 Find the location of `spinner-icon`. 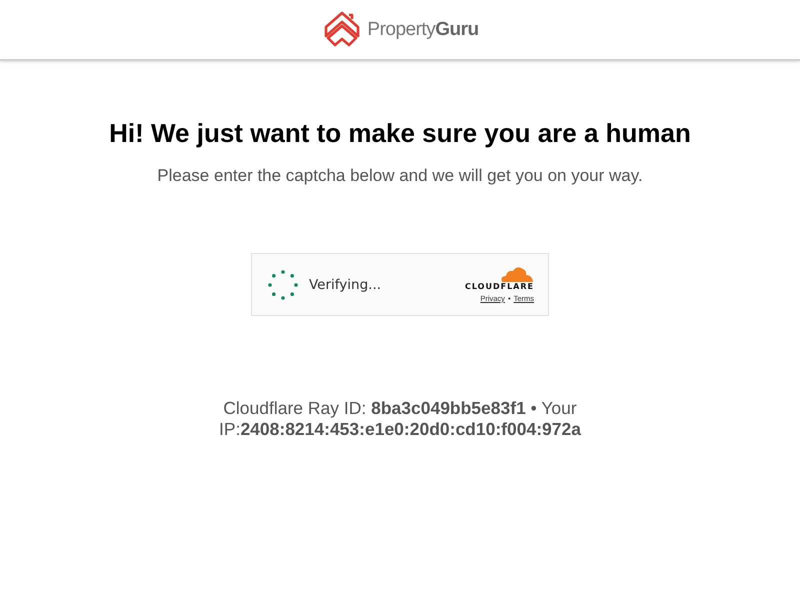

spinner-icon is located at coordinates (283, 284).